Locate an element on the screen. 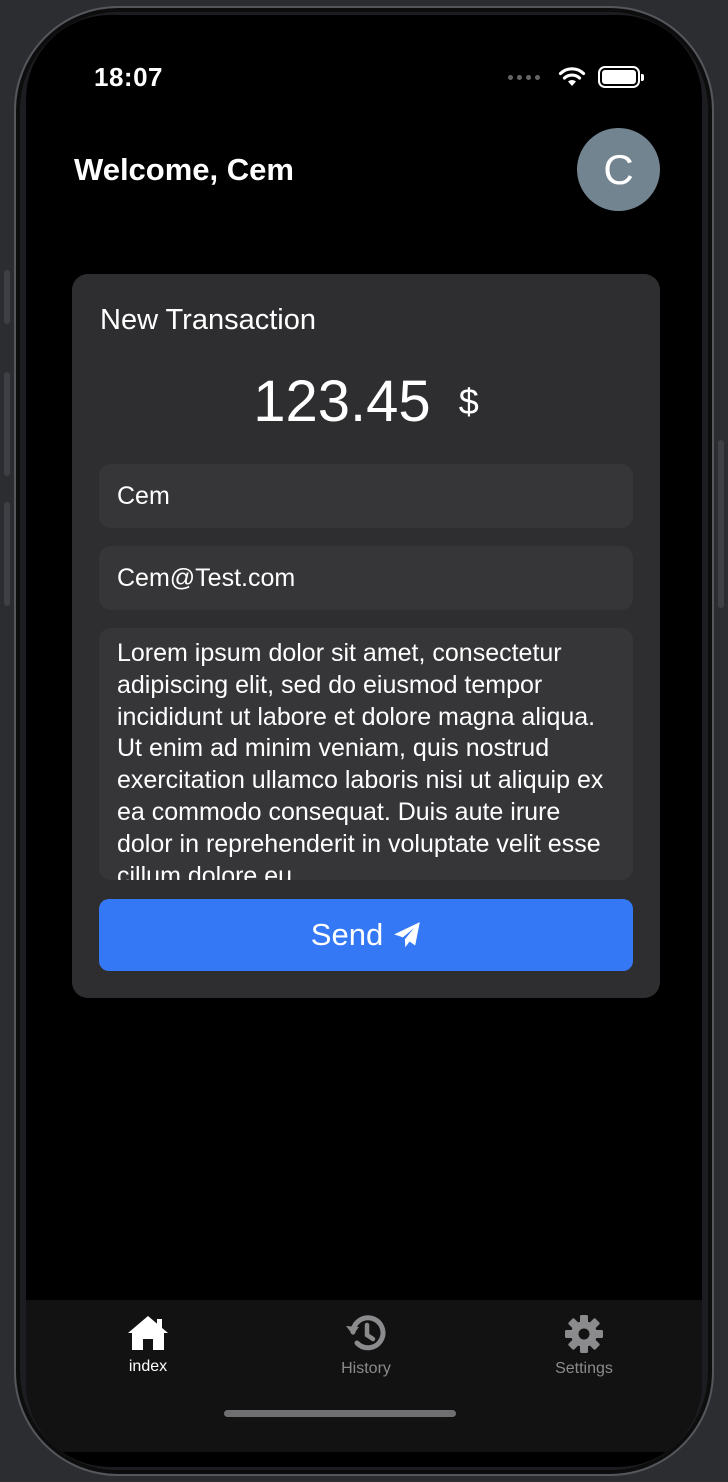 Image resolution: width=728 pixels, height=1482 pixels. avatar: C is located at coordinates (618, 169).